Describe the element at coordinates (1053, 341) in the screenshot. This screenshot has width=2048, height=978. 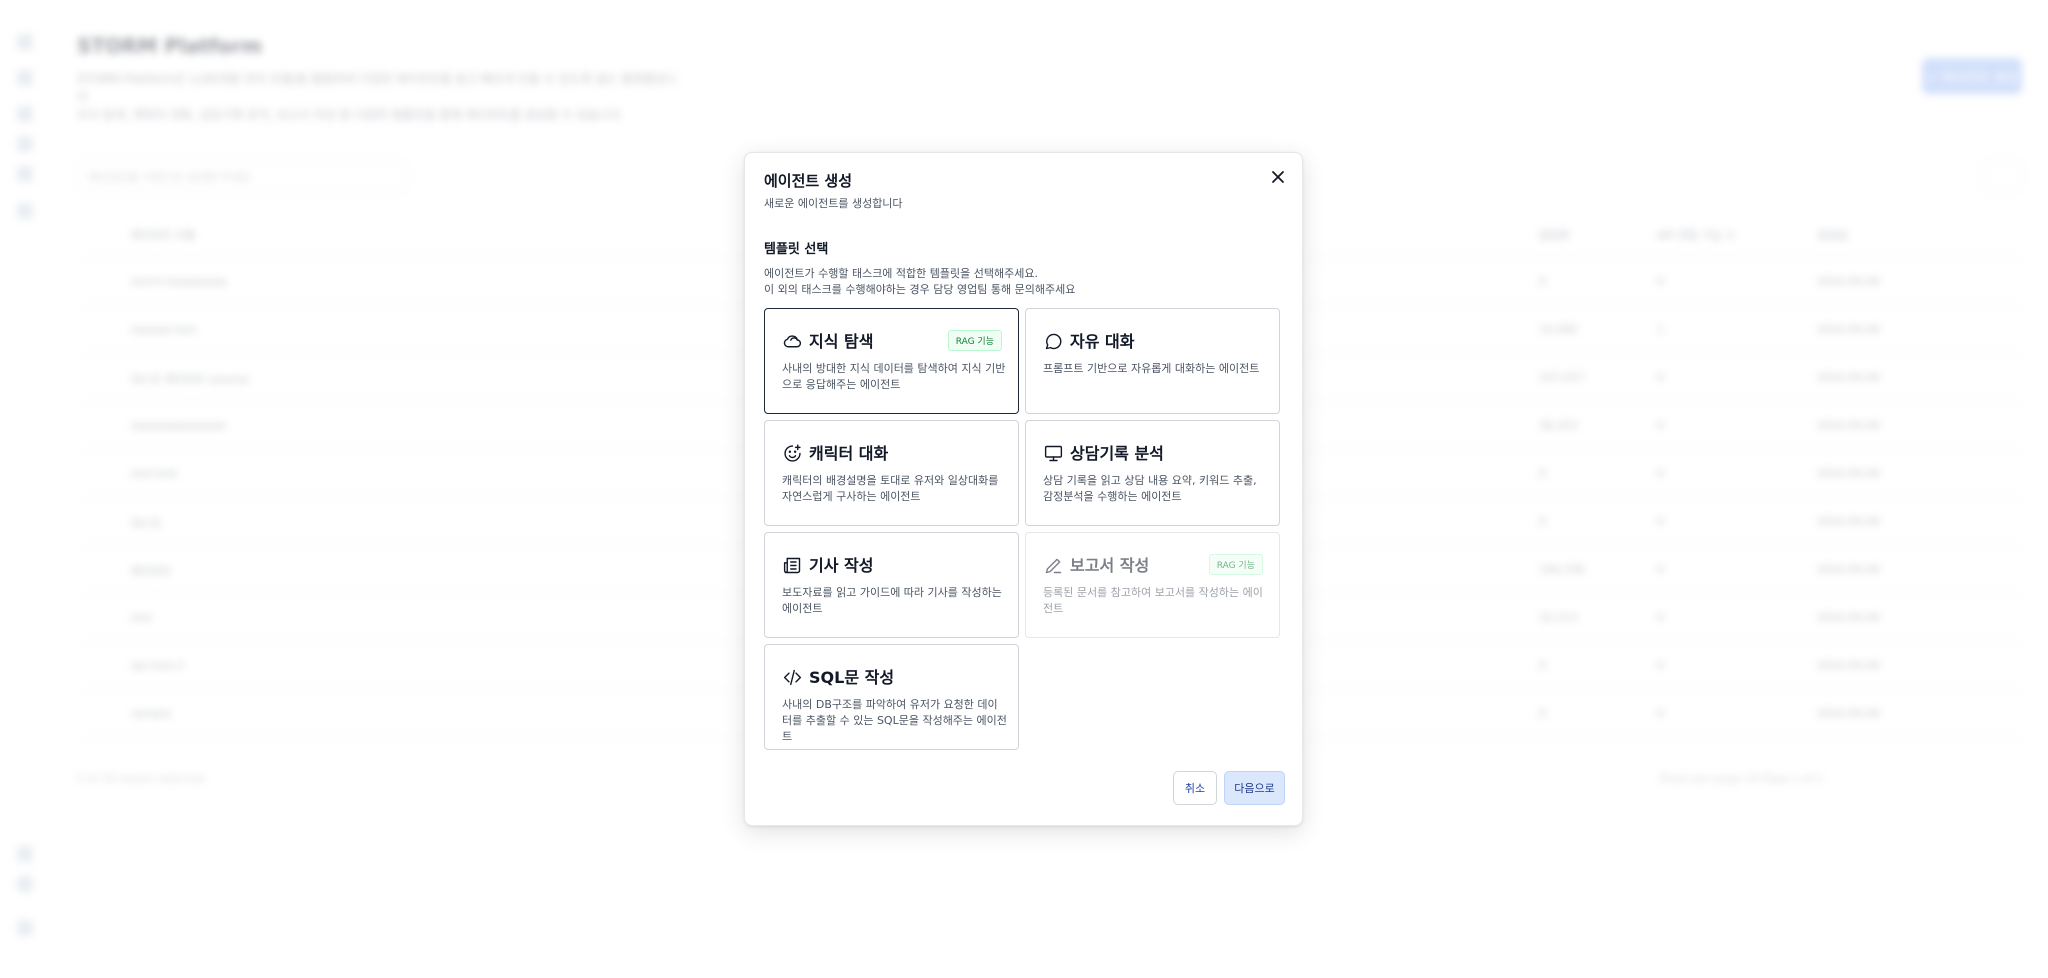
I see `chat-bubble-icon` at that location.